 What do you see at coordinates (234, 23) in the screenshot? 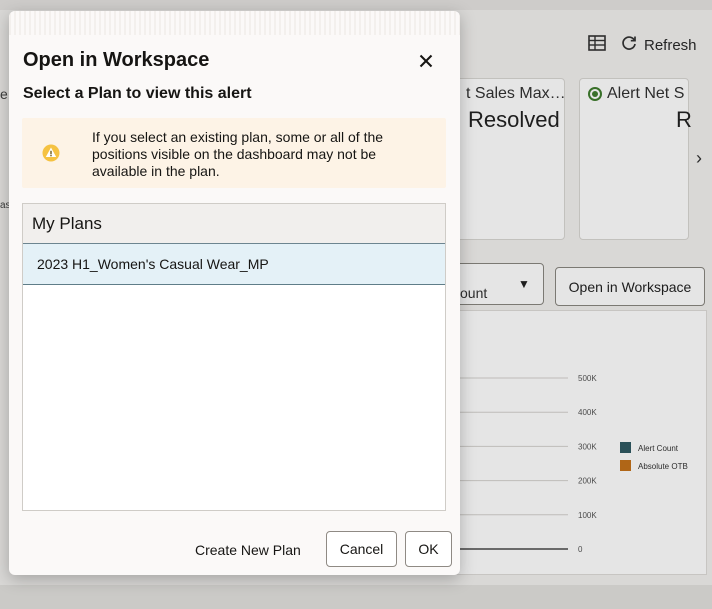
I see `dialog-header-texture` at bounding box center [234, 23].